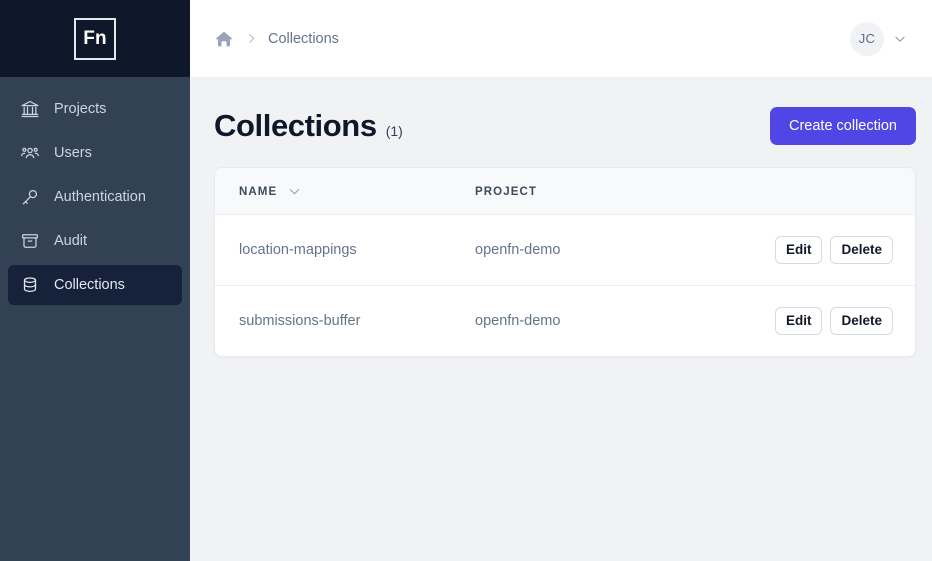 This screenshot has width=932, height=561. Describe the element at coordinates (89, 285) in the screenshot. I see `sidebar-item-label: Collections` at that location.